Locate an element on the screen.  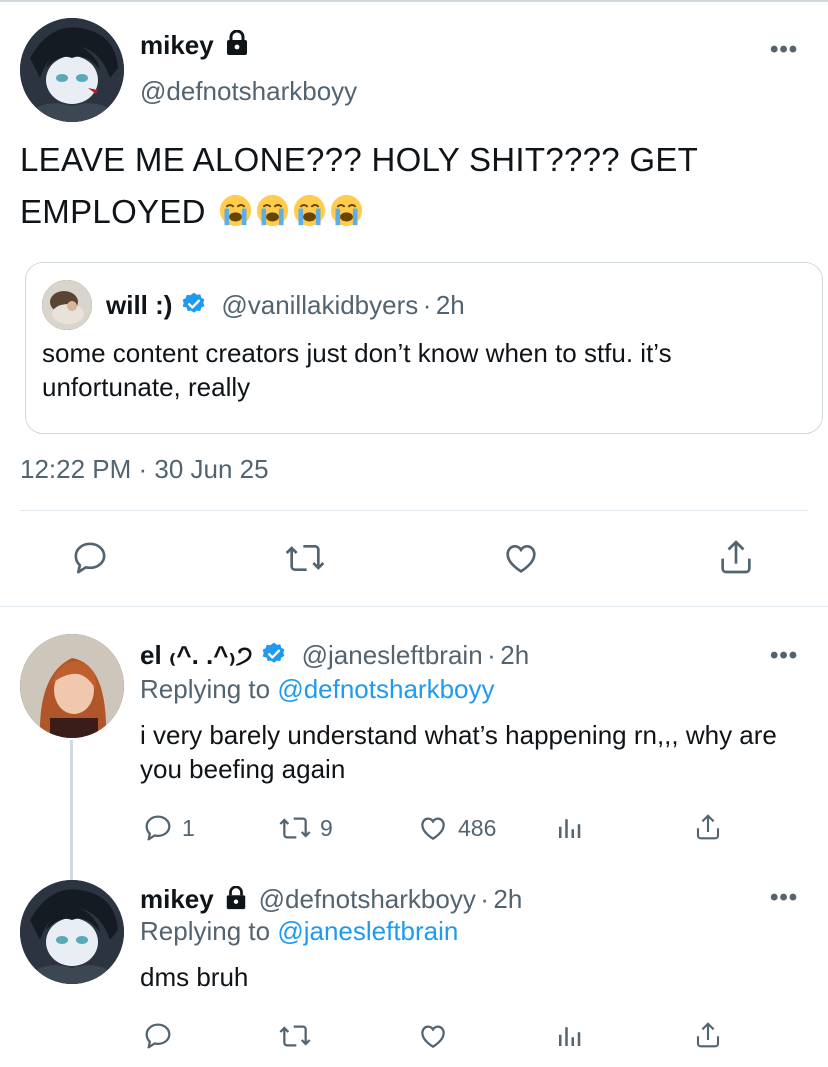
quoted-author-handle: @vanillakidbyers is located at coordinates (320, 305).